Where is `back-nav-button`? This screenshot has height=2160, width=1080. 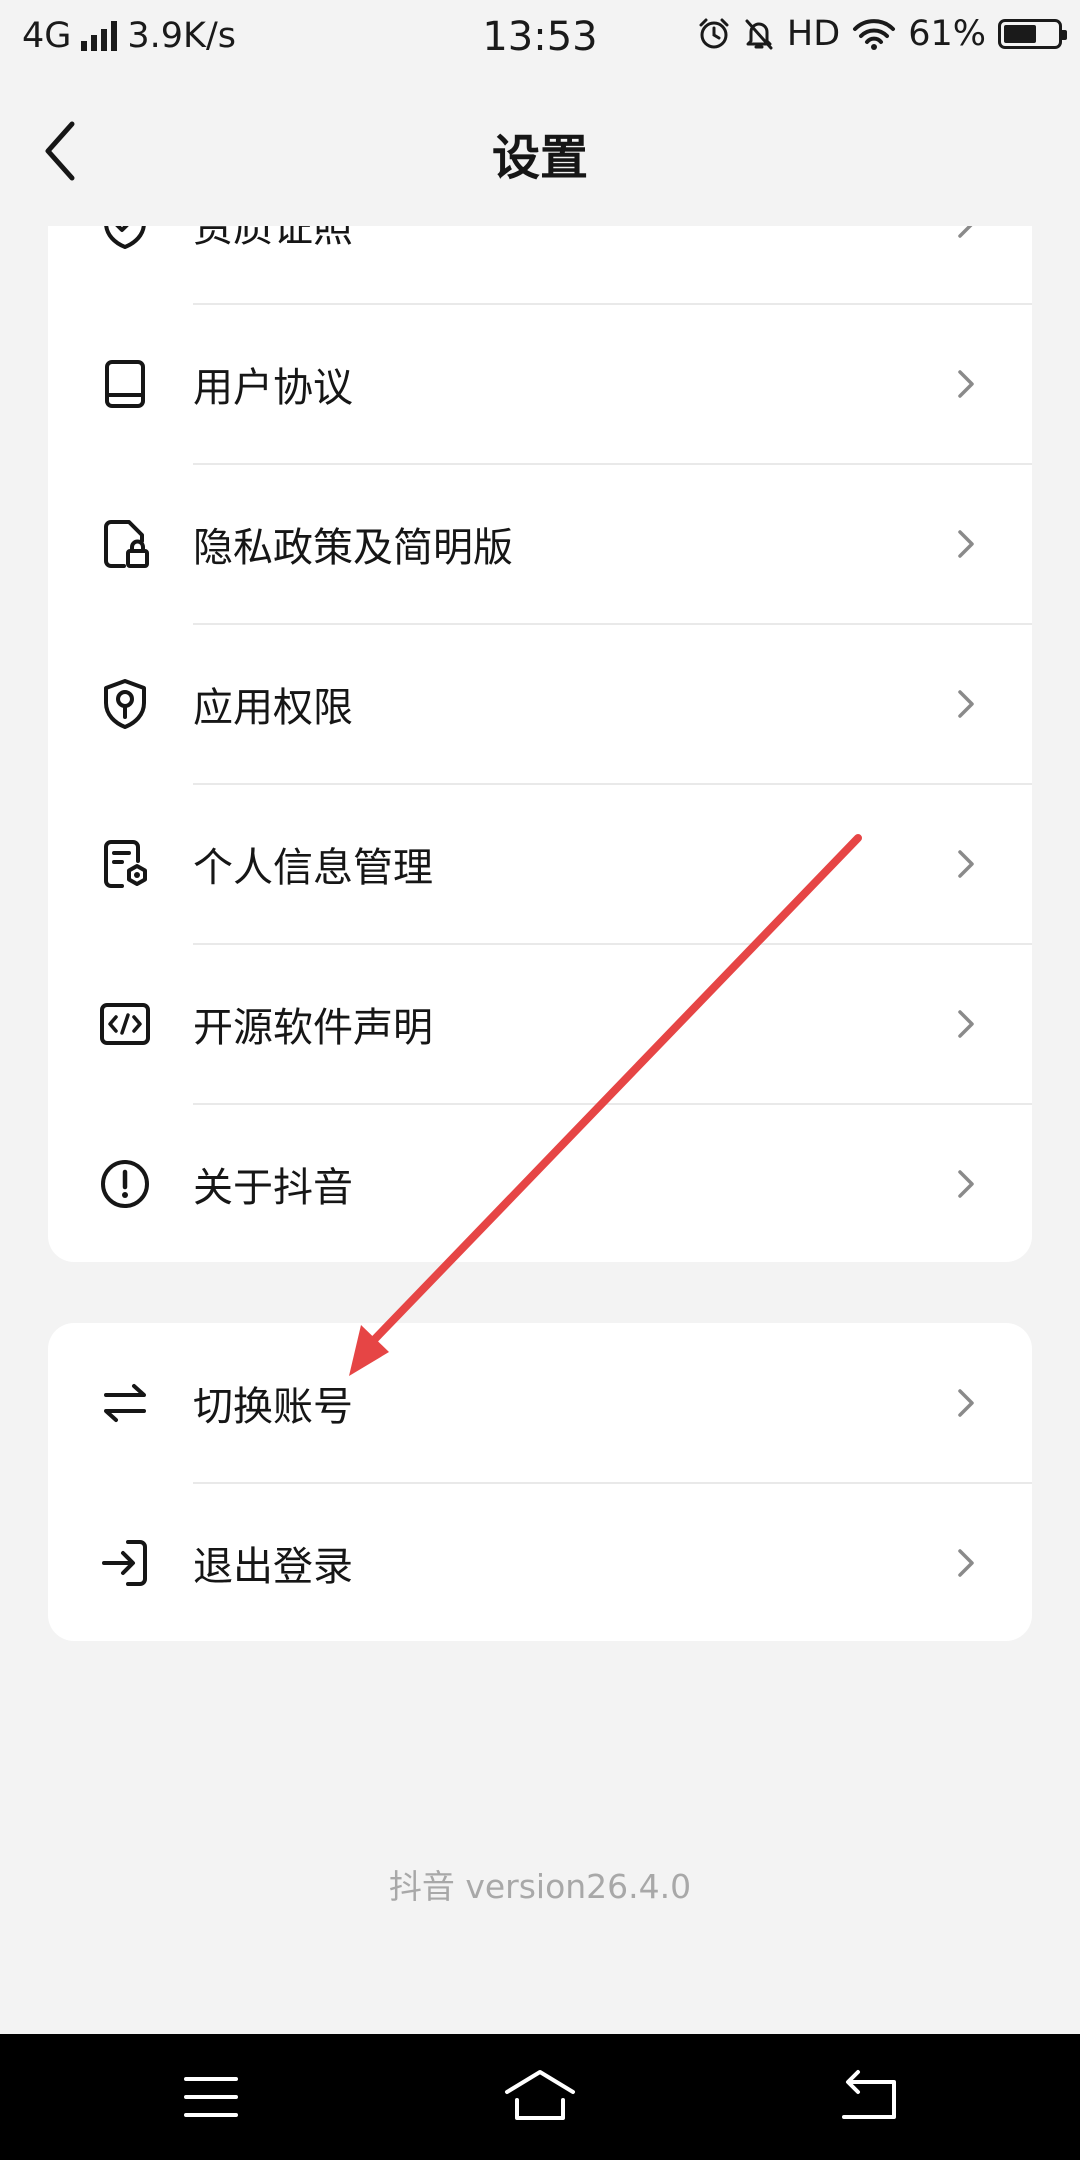 back-nav-button is located at coordinates (869, 2097).